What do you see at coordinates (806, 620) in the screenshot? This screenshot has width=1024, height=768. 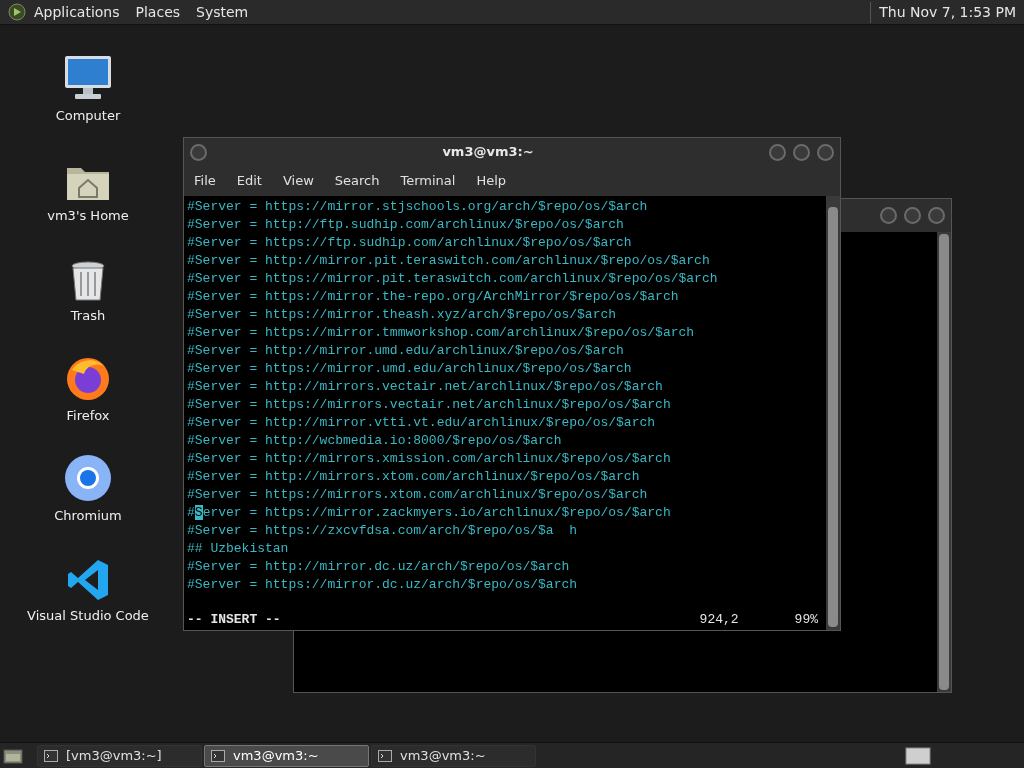 I see `scroll-percent: 99%` at bounding box center [806, 620].